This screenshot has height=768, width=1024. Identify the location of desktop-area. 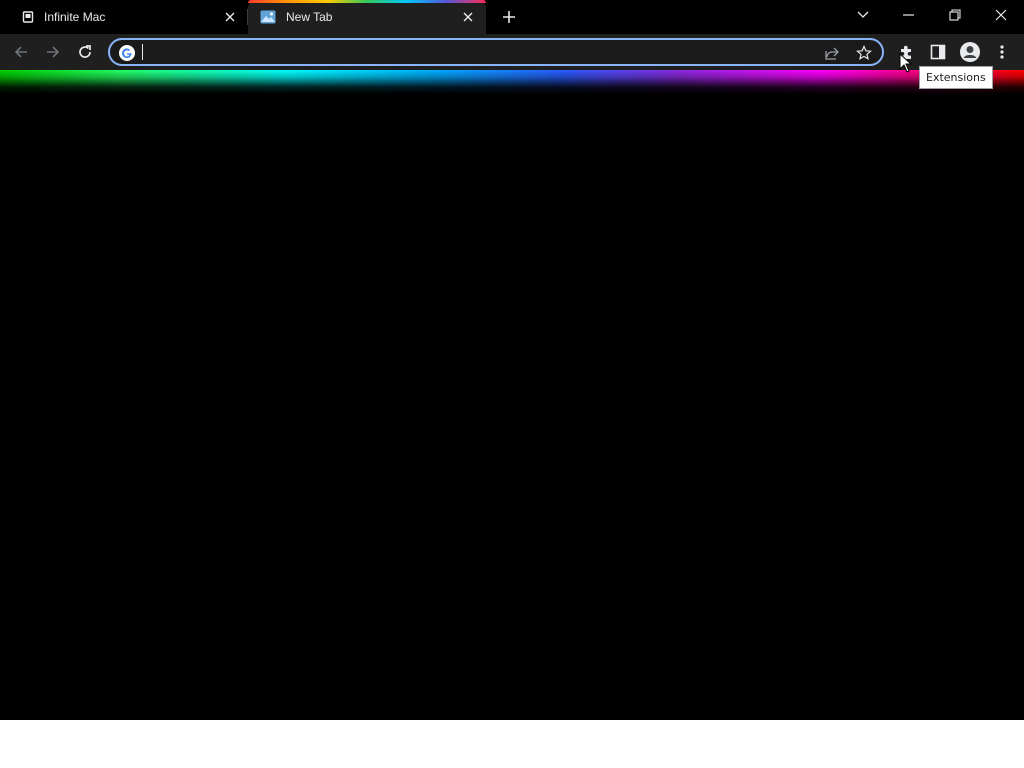
(512, 744).